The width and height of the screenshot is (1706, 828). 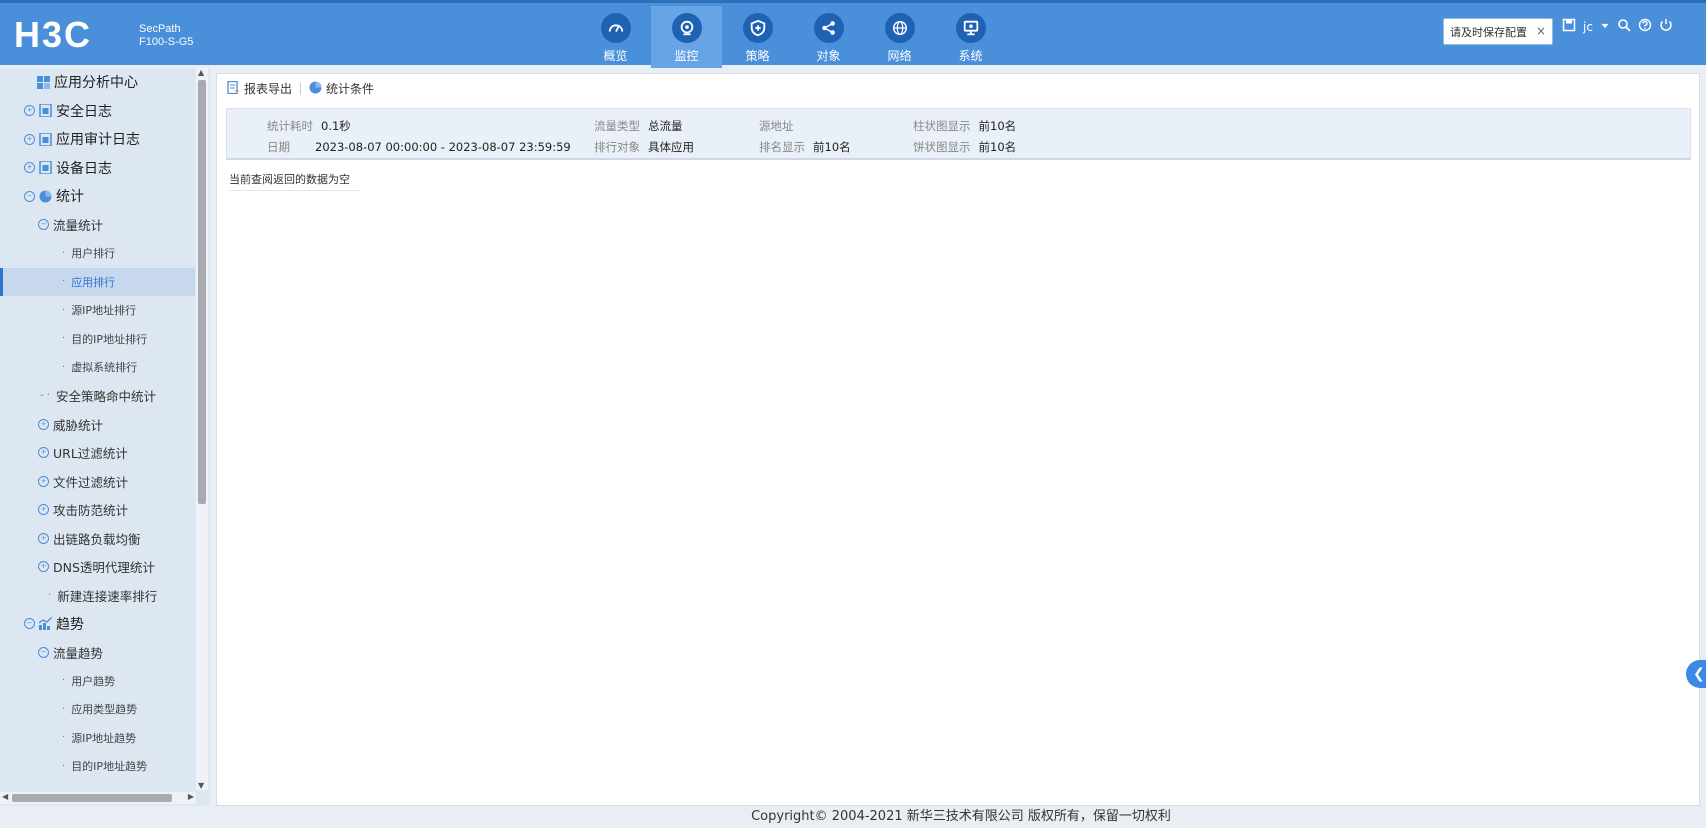 What do you see at coordinates (43, 82) in the screenshot?
I see `app-analysis-icon` at bounding box center [43, 82].